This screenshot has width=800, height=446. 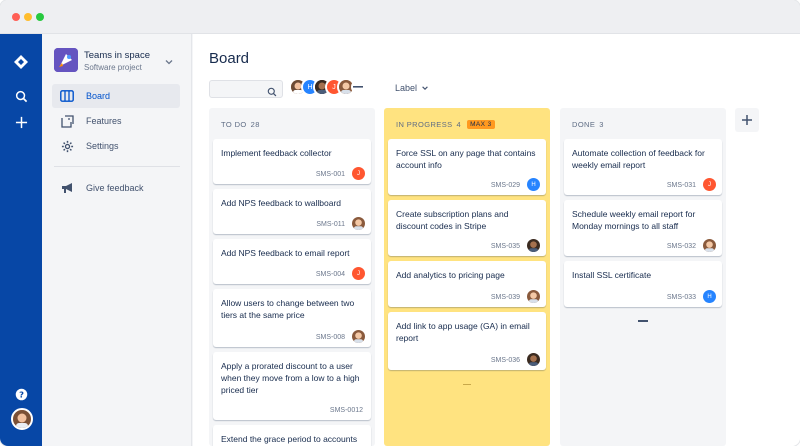 I want to click on sidebar-item-label: Settings, so click(x=102, y=146).